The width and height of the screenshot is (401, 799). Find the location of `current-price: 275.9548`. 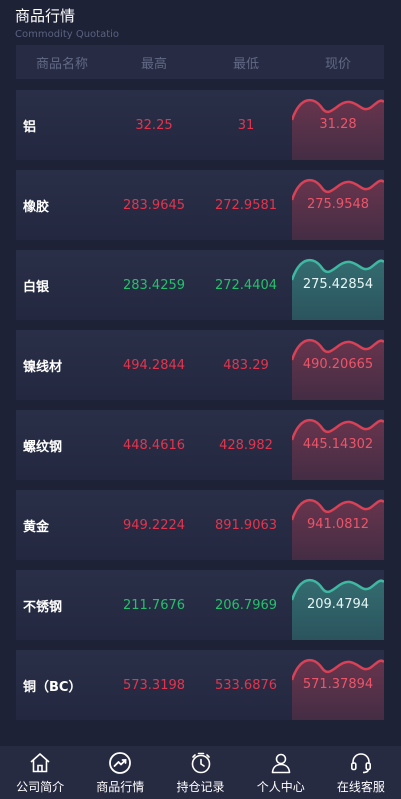

current-price: 275.9548 is located at coordinates (338, 204).